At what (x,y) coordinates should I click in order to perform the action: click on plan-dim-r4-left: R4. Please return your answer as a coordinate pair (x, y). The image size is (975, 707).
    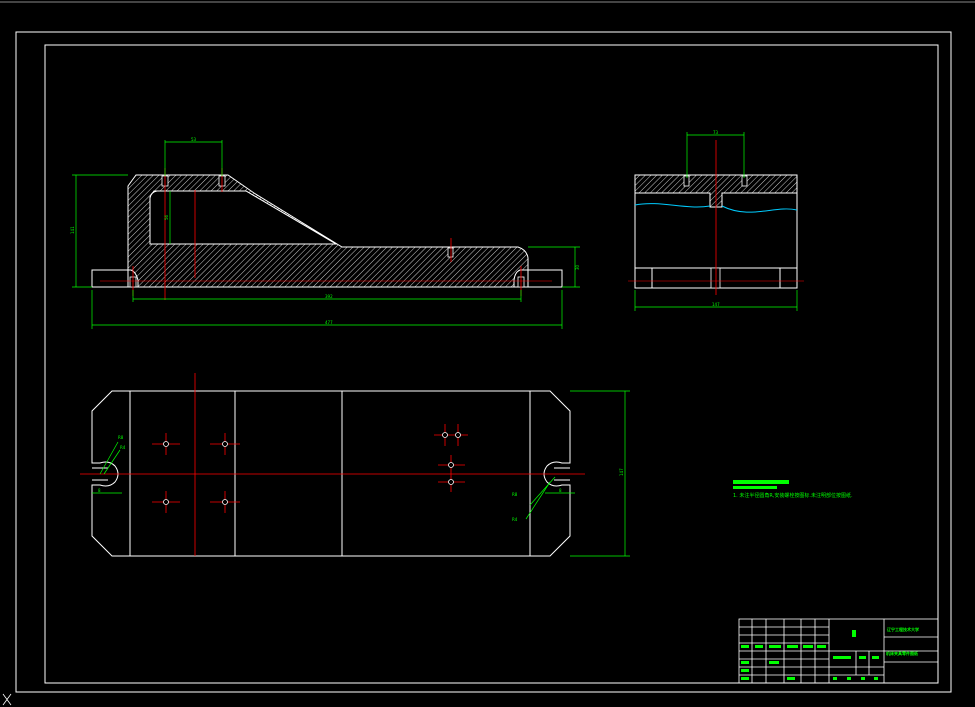
    Looking at the image, I should click on (123, 447).